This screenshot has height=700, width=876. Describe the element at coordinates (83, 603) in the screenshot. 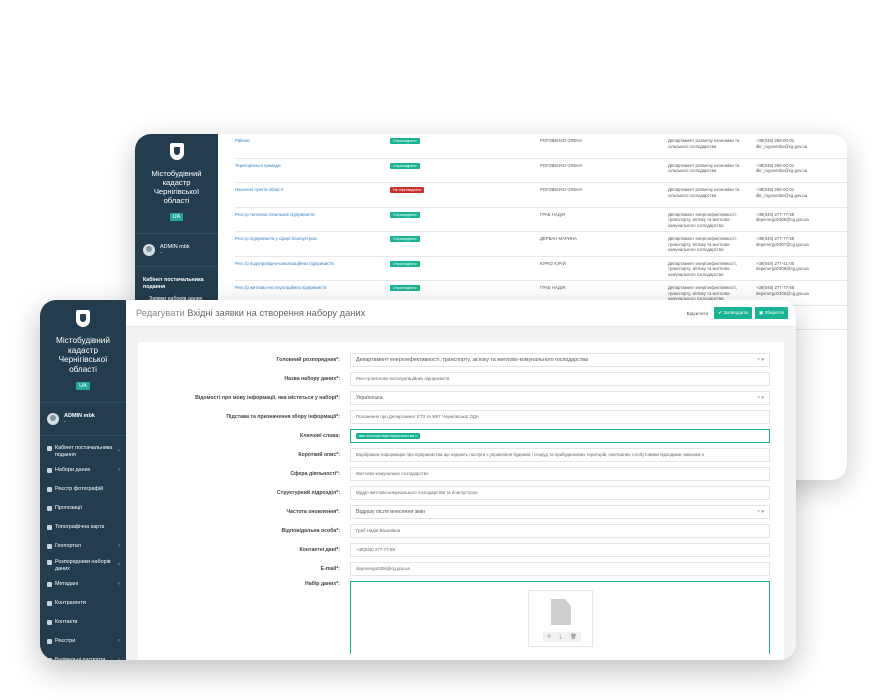

I see `sidebar-item: Контрагенти` at that location.